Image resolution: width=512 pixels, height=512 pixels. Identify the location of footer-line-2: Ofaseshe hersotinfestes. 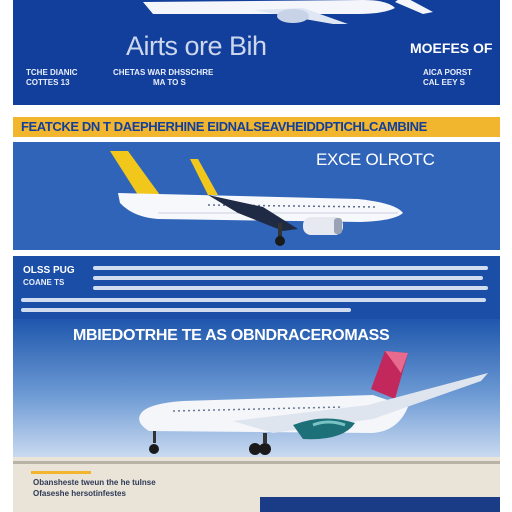
(79, 493).